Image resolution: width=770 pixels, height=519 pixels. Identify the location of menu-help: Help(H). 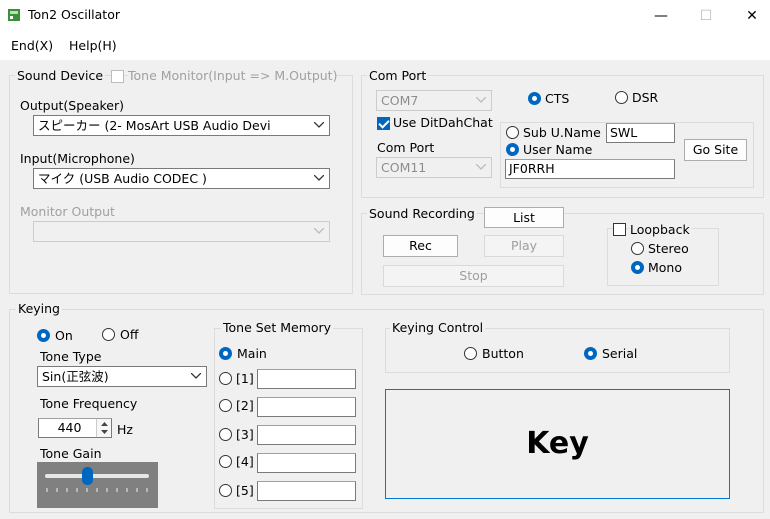
(93, 45).